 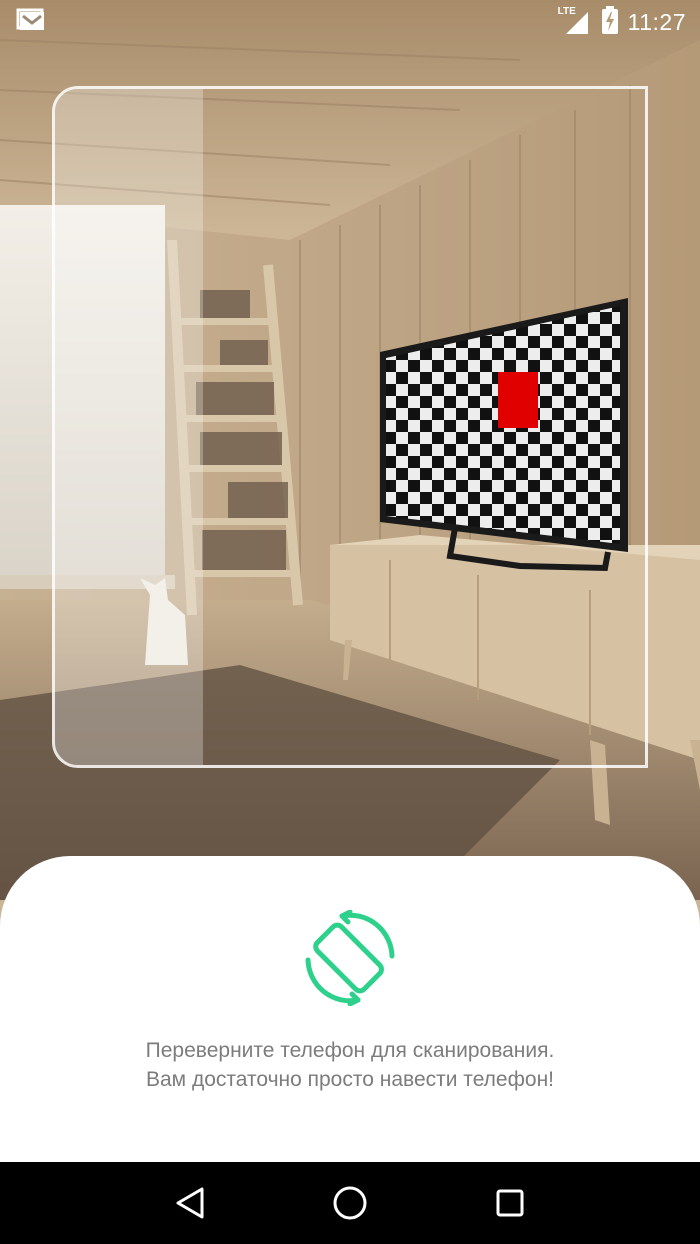 I want to click on scan-frame-shade, so click(x=129, y=427).